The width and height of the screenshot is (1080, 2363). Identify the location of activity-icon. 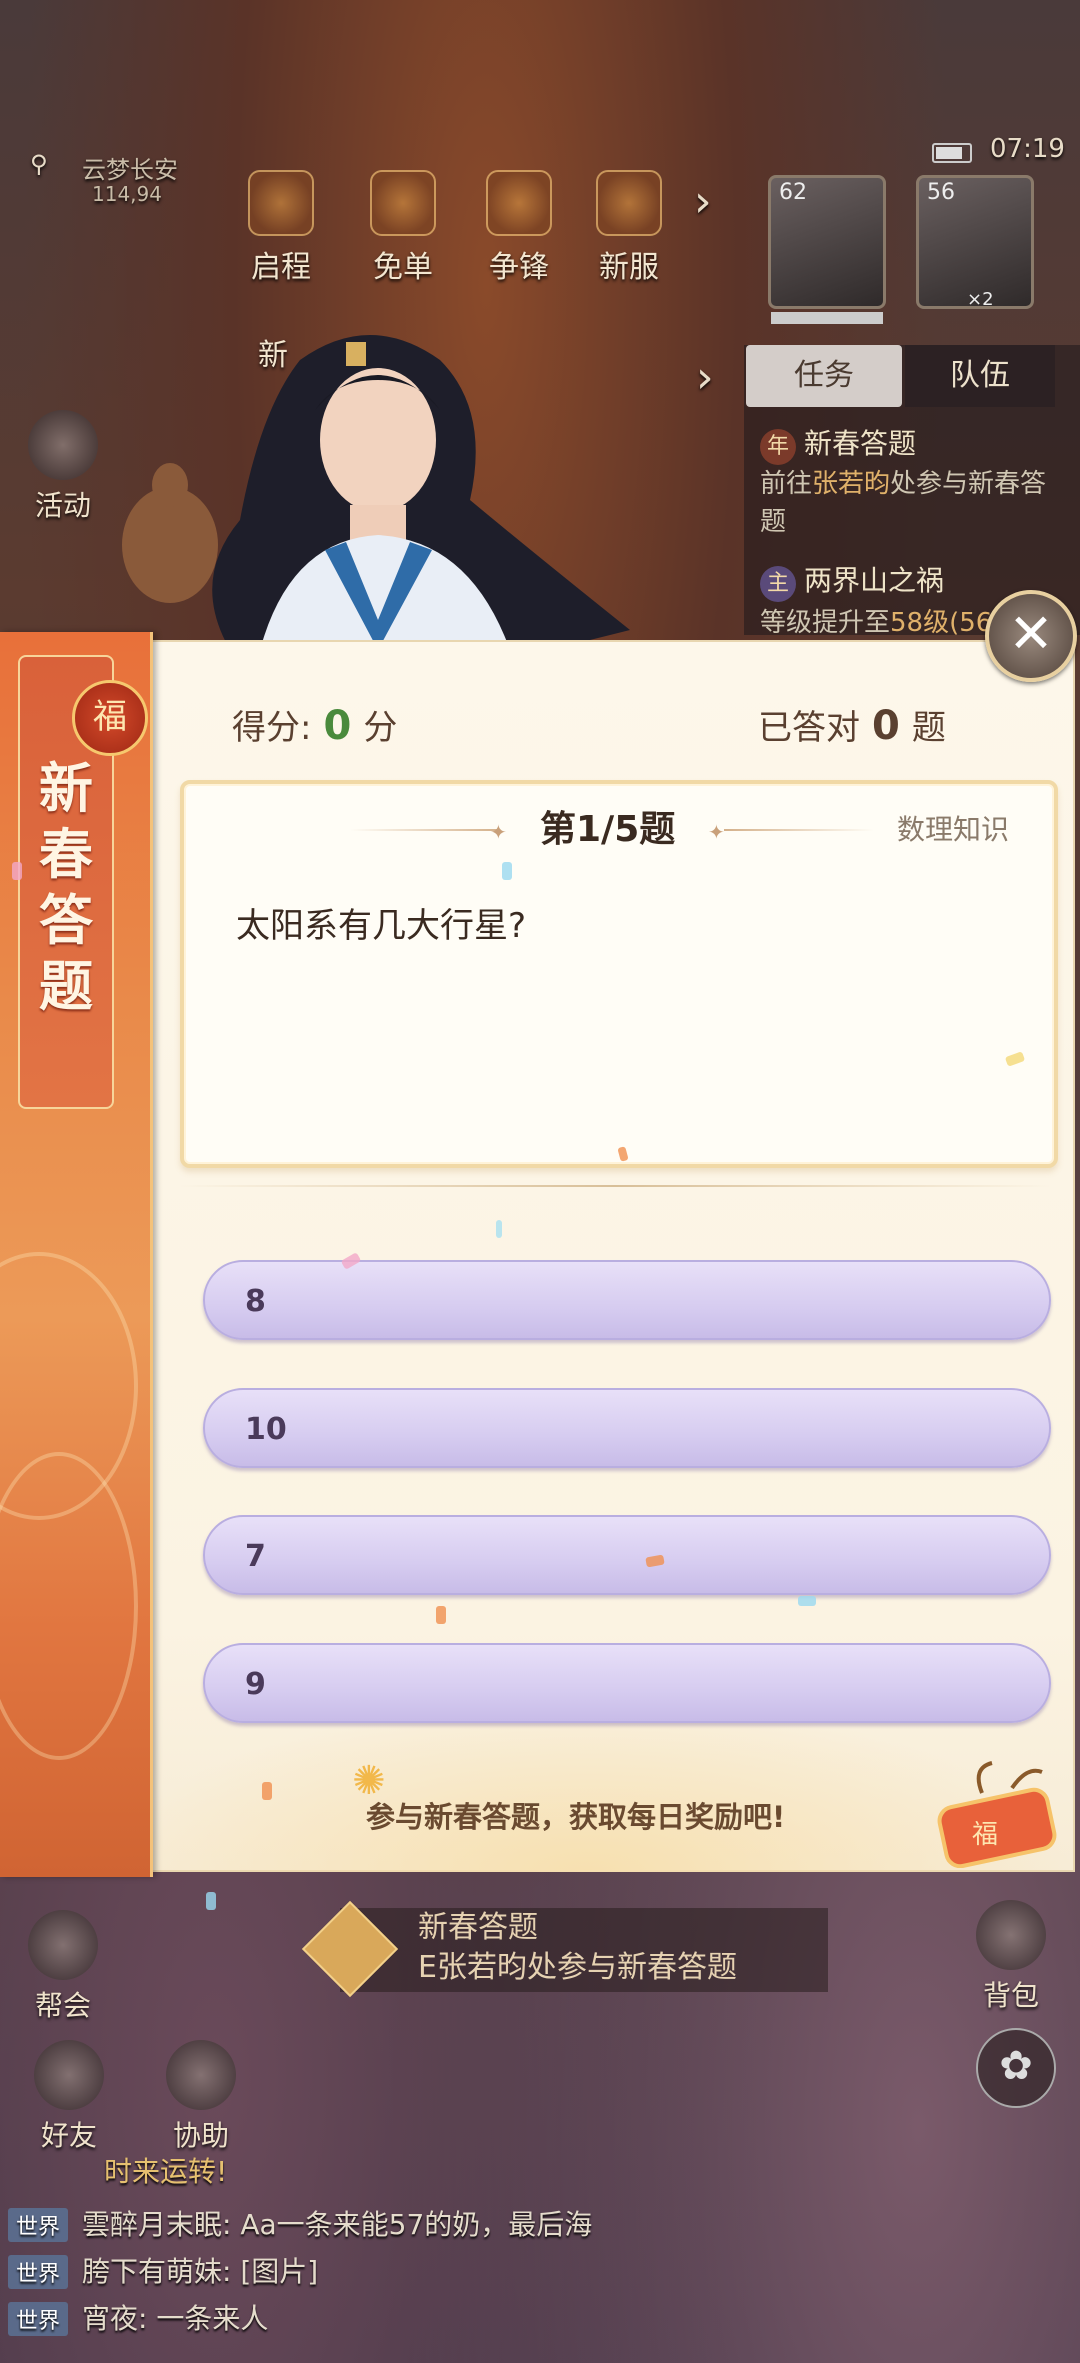
(63, 445).